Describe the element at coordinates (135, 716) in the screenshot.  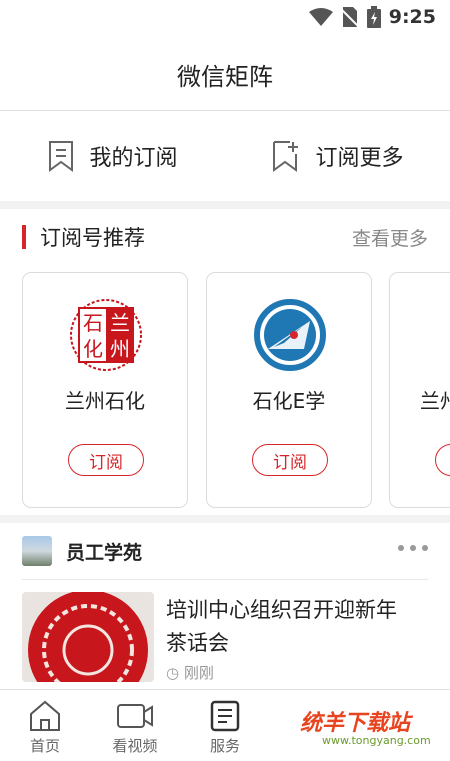
I see `video-icon` at that location.